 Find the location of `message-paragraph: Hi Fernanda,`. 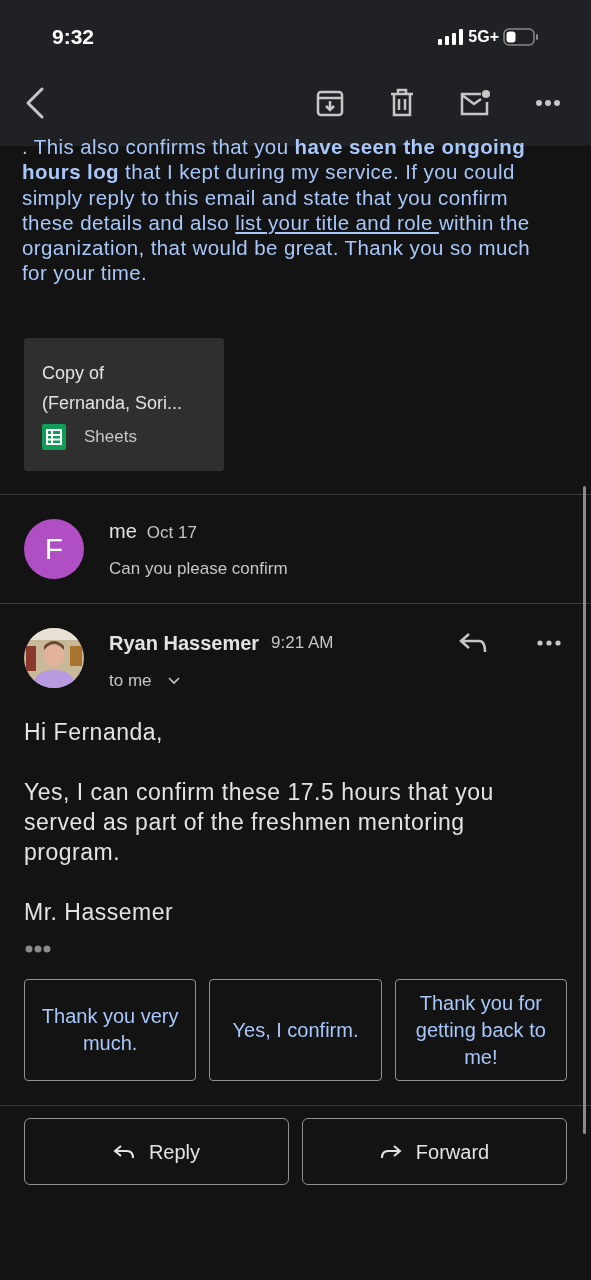

message-paragraph: Hi Fernanda, is located at coordinates (94, 733).